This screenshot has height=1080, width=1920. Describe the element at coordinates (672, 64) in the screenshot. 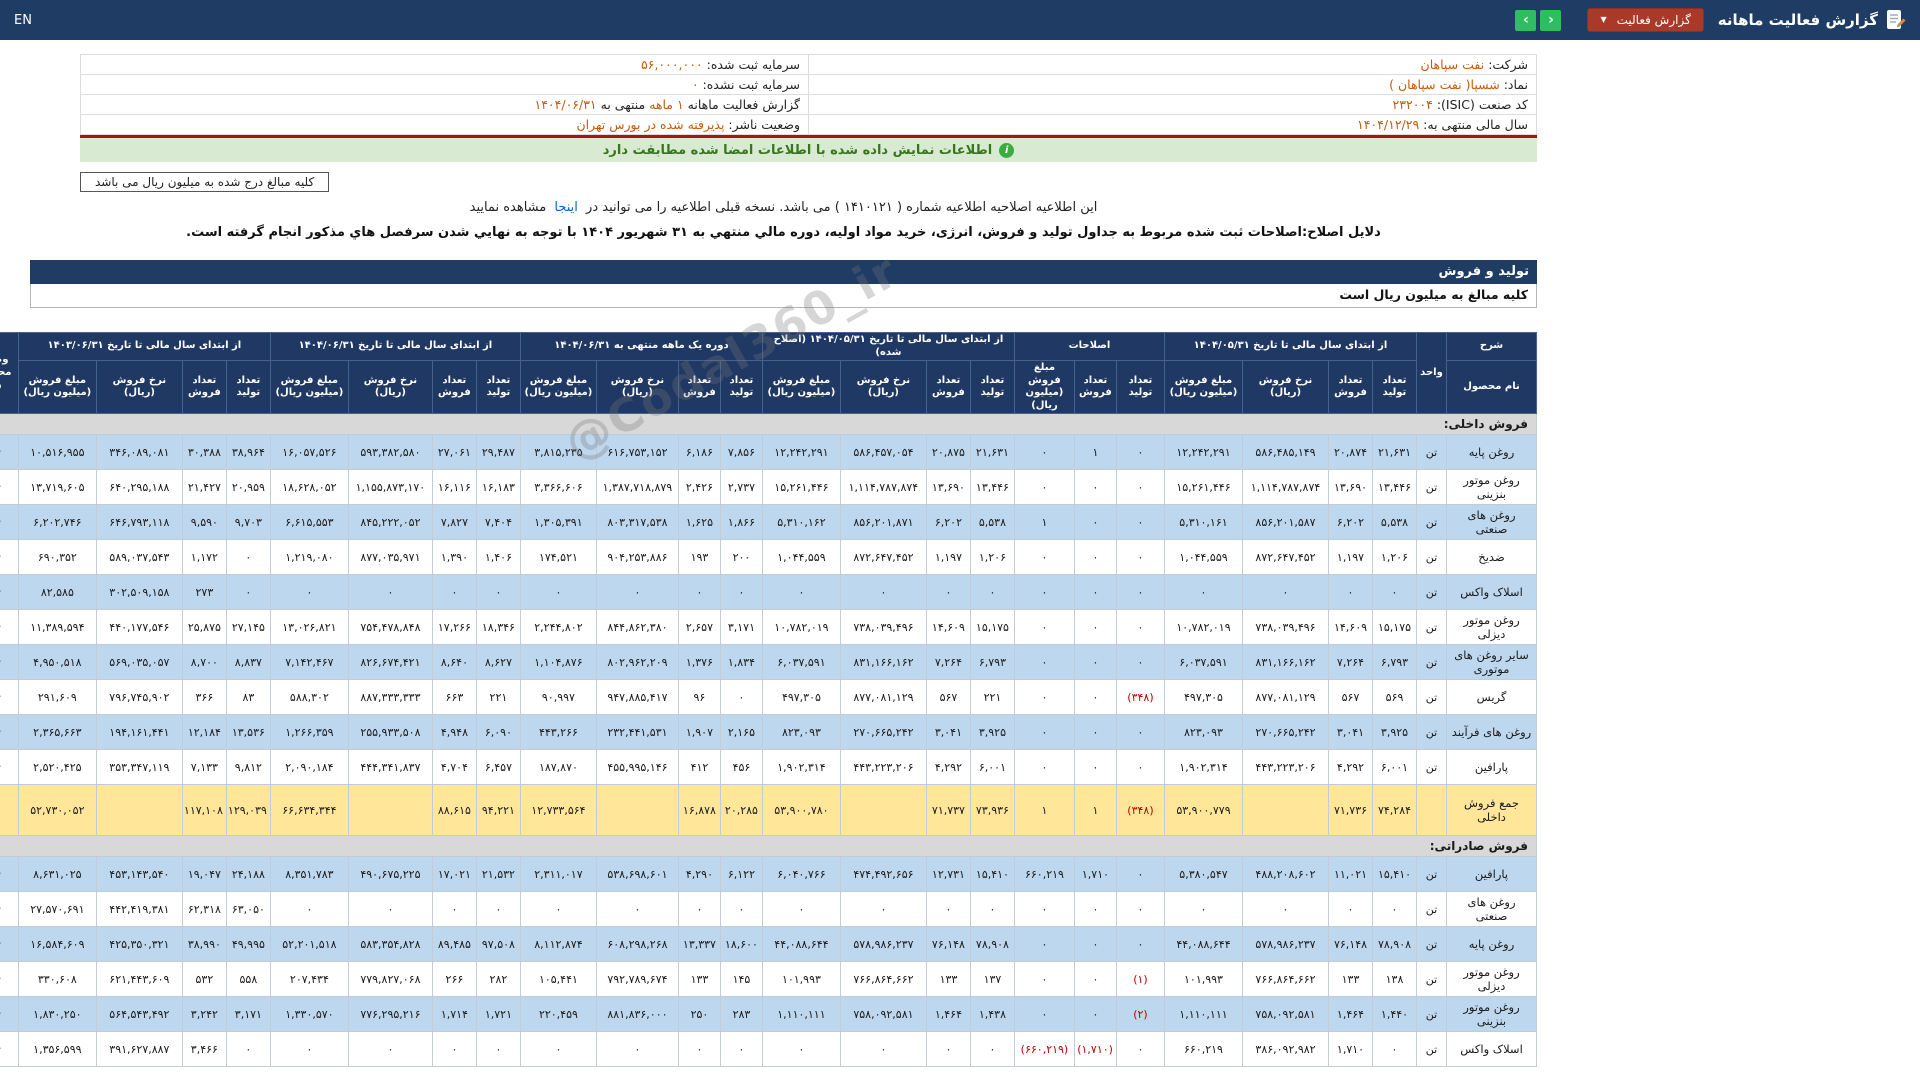

I see `info-value: ۵۶,۰۰۰,۰۰۰` at that location.